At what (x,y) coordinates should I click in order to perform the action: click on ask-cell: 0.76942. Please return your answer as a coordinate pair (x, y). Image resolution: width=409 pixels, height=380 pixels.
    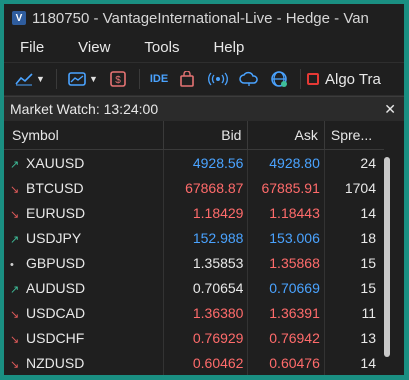
    Looking at the image, I should click on (286, 337).